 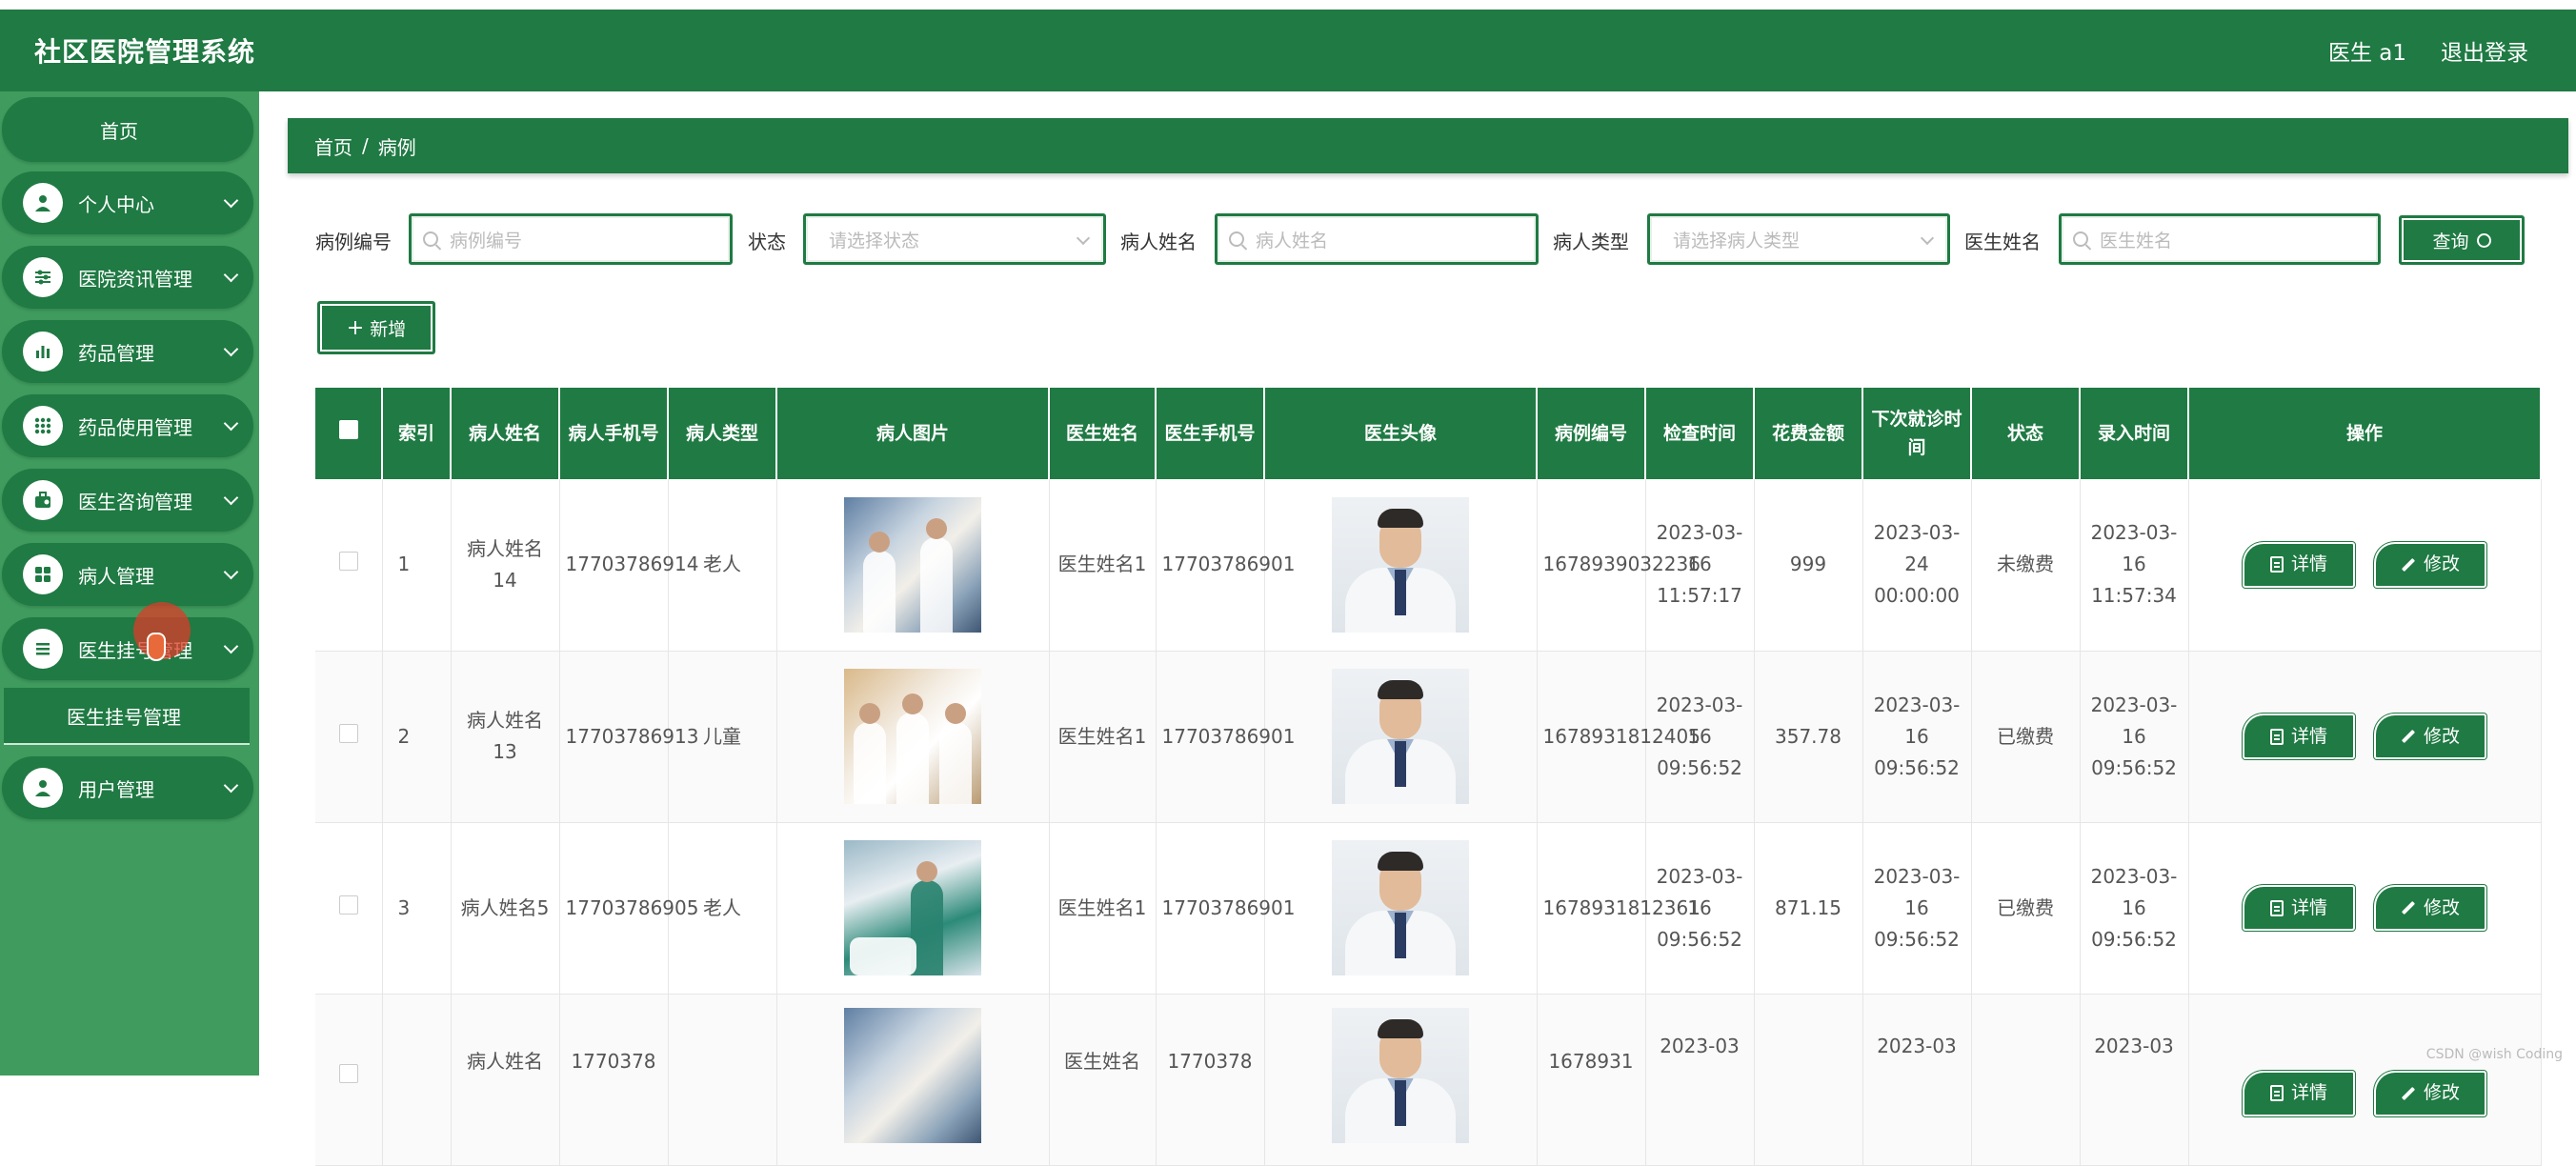 What do you see at coordinates (43, 277) in the screenshot?
I see `sliders-icon` at bounding box center [43, 277].